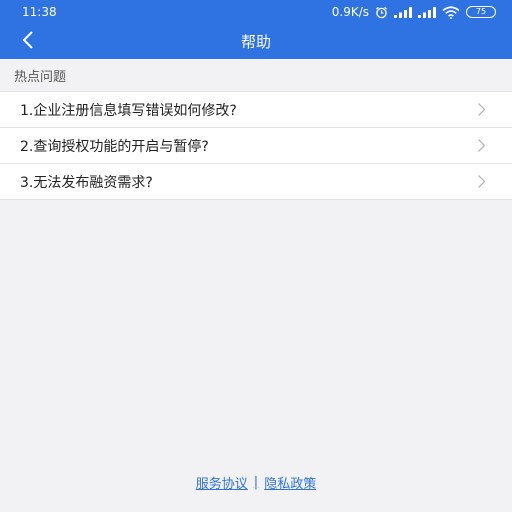 This screenshot has width=512, height=512. I want to click on status-bar: 11:38 0.9K/s 75, so click(256, 12).